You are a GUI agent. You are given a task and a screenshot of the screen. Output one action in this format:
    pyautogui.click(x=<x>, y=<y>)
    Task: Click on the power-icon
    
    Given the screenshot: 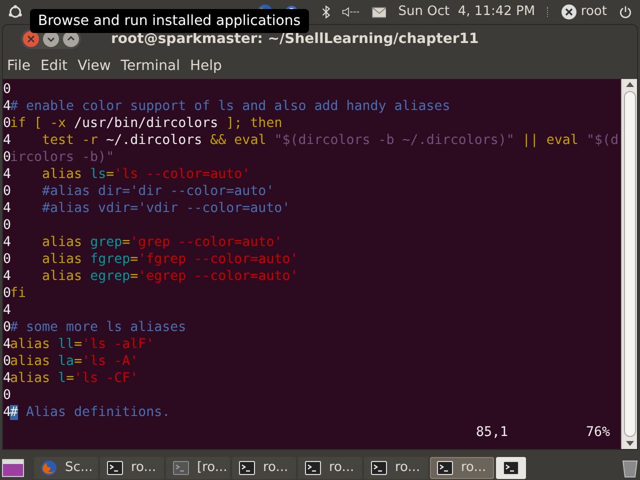 What is the action you would take?
    pyautogui.click(x=625, y=12)
    